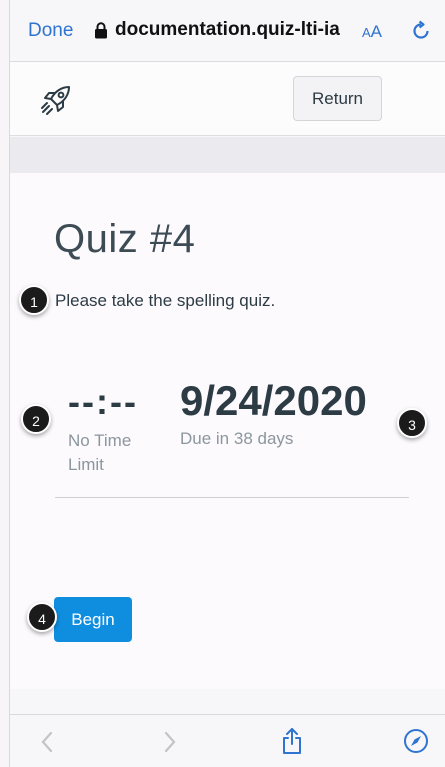 The image size is (445, 767). I want to click on share-icon, so click(292, 741).